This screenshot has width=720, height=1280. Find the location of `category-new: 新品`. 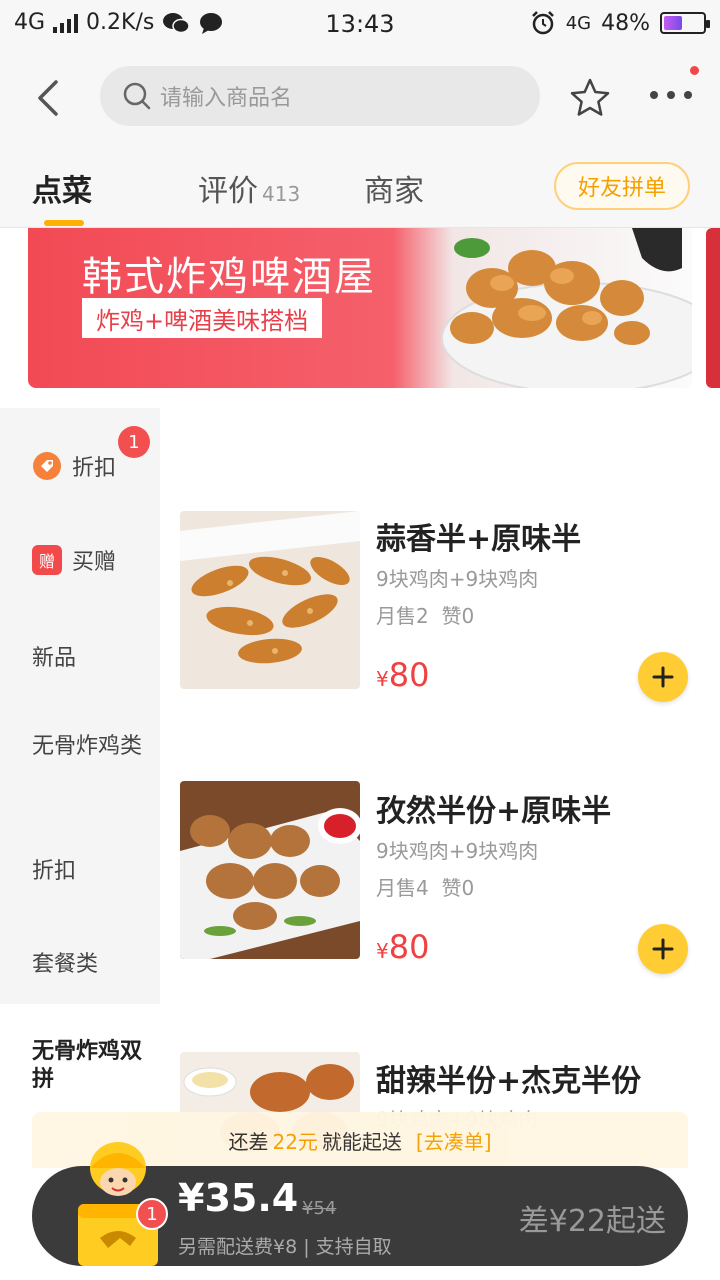

category-new: 新品 is located at coordinates (54, 656).